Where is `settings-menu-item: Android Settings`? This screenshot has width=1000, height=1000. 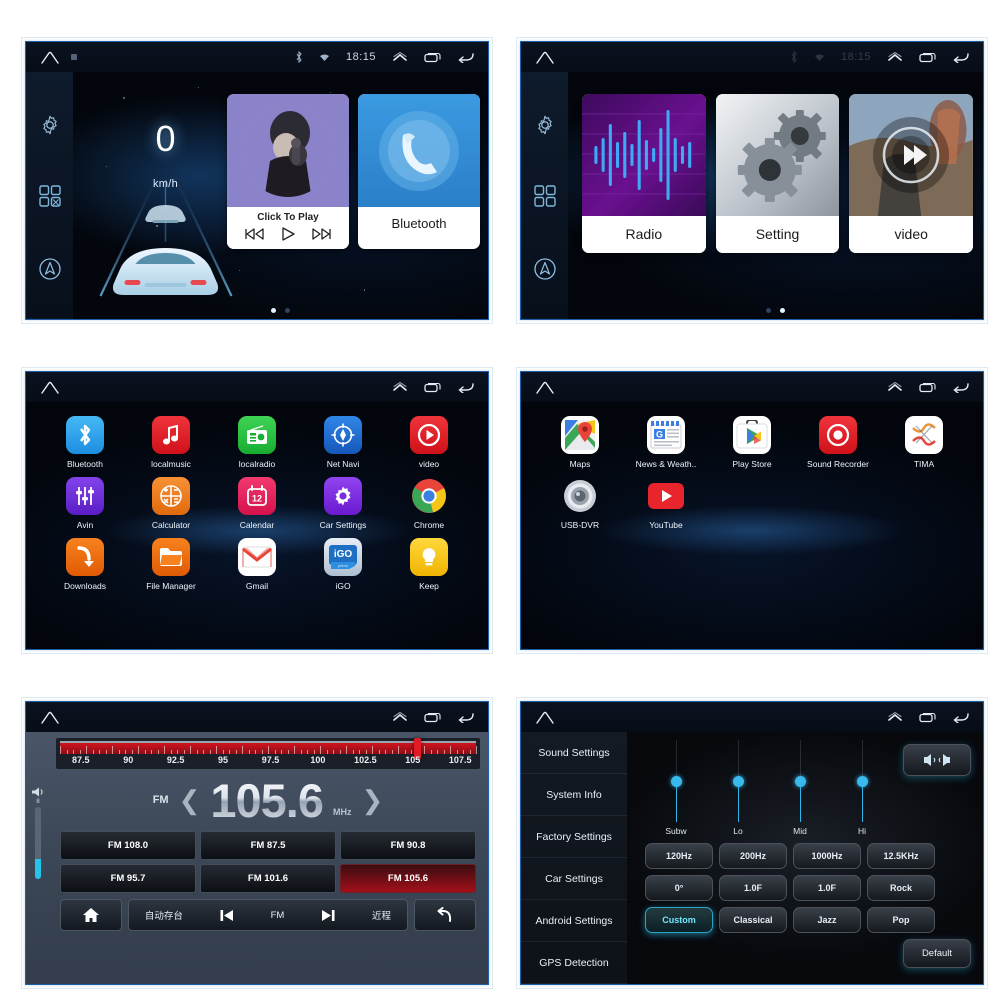 settings-menu-item: Android Settings is located at coordinates (574, 921).